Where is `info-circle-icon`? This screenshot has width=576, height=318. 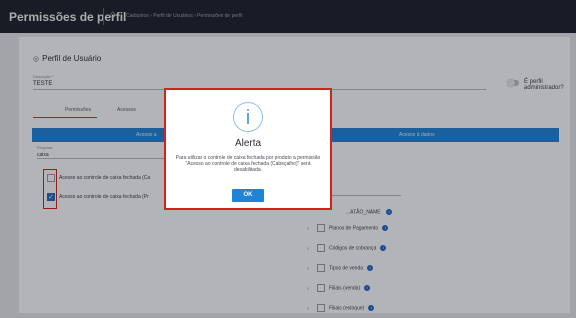
info-circle-icon is located at coordinates (248, 117).